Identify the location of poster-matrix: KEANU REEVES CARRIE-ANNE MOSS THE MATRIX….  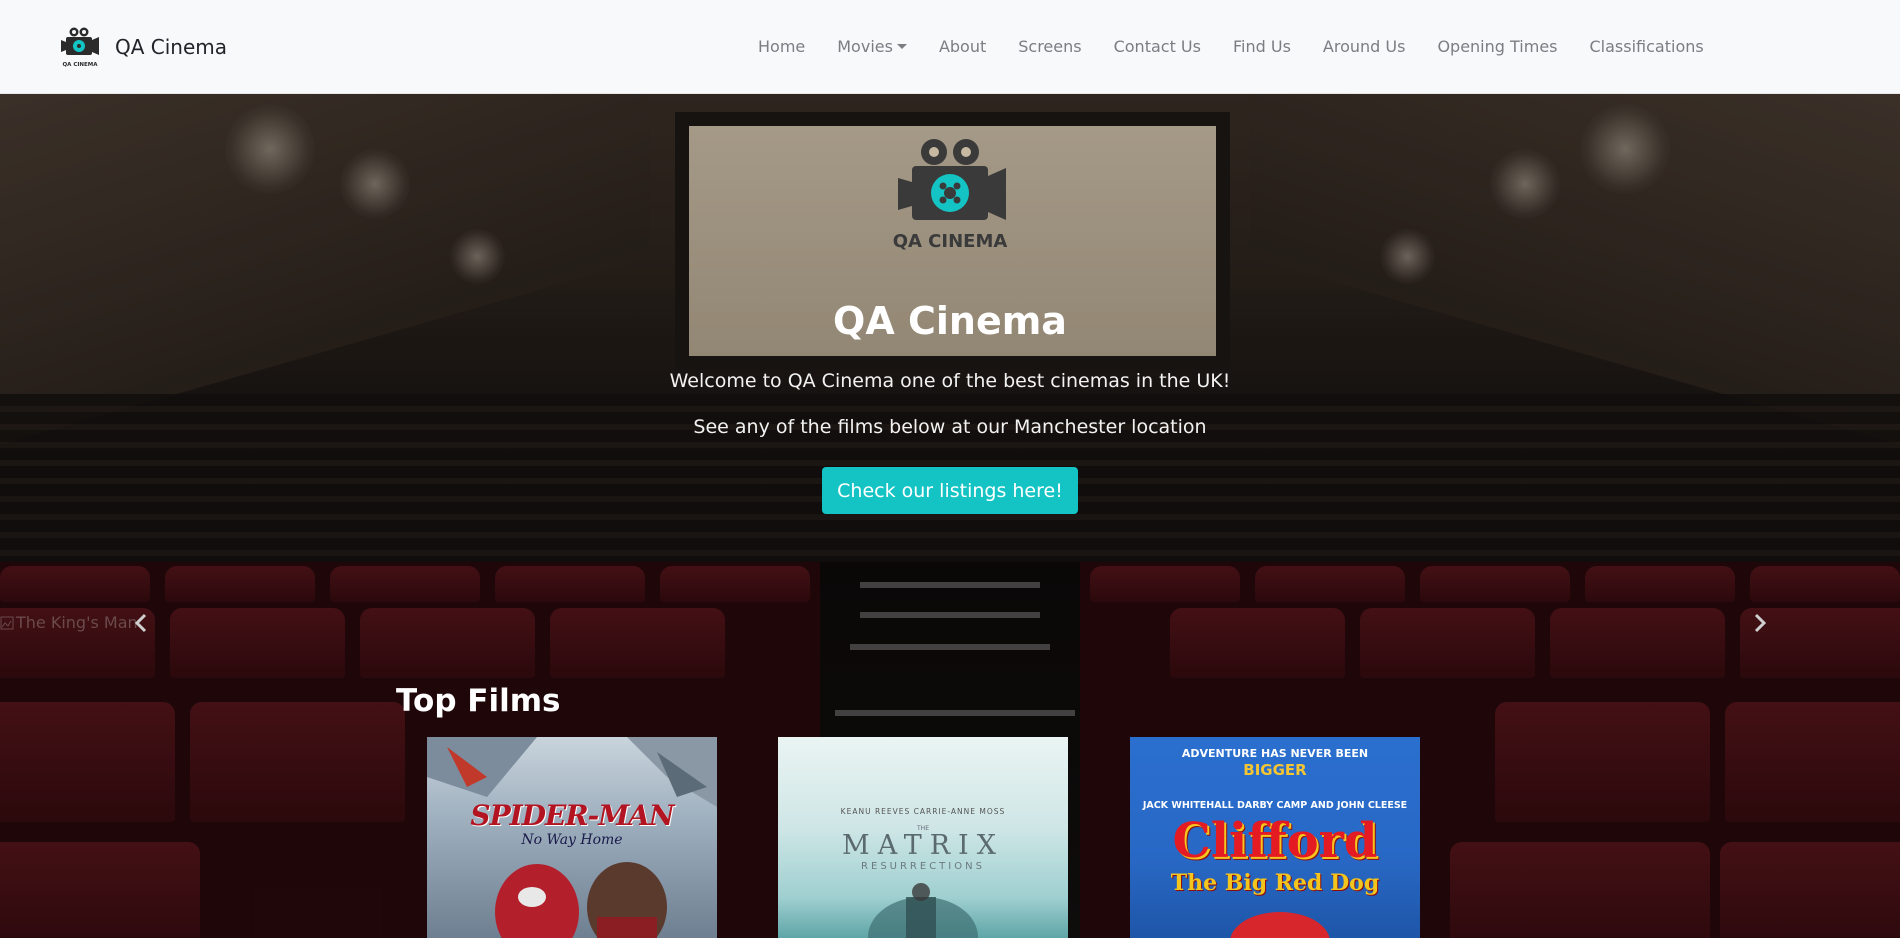
(923, 837).